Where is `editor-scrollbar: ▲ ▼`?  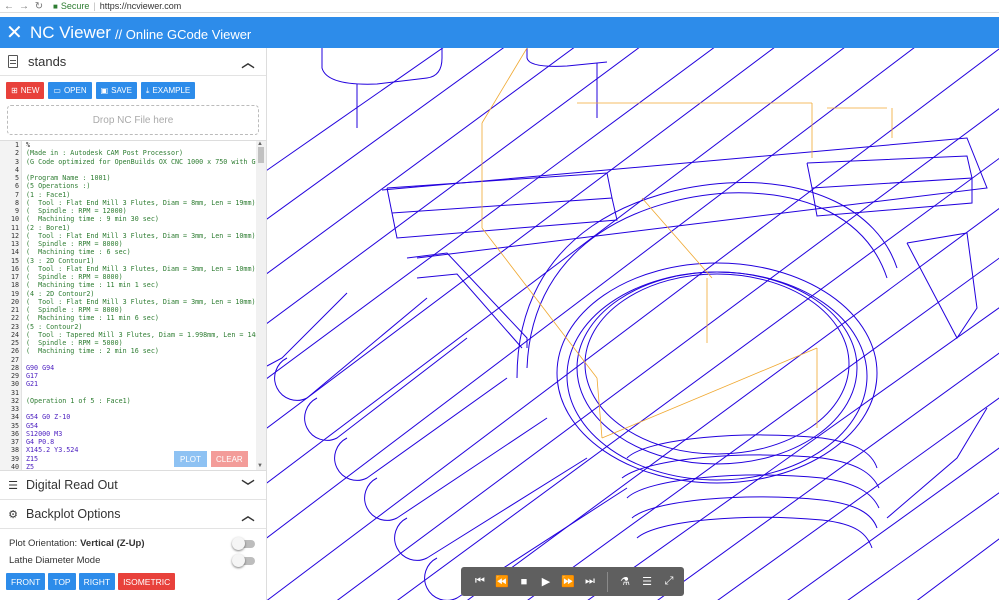
editor-scrollbar: ▲ ▼ is located at coordinates (261, 305).